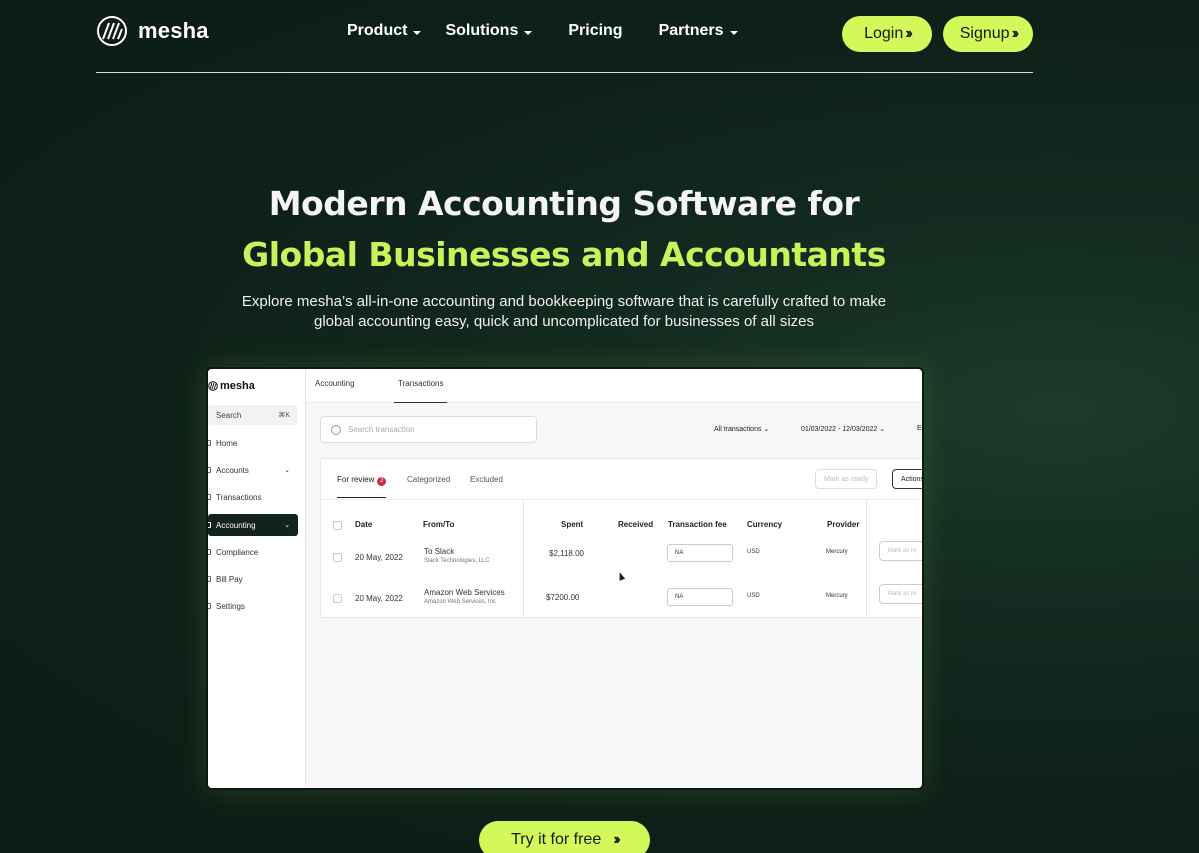 Image resolution: width=1199 pixels, height=853 pixels. Describe the element at coordinates (839, 429) in the screenshot. I see `filter-label: 01/03/2022 - 12/03/2022` at that location.